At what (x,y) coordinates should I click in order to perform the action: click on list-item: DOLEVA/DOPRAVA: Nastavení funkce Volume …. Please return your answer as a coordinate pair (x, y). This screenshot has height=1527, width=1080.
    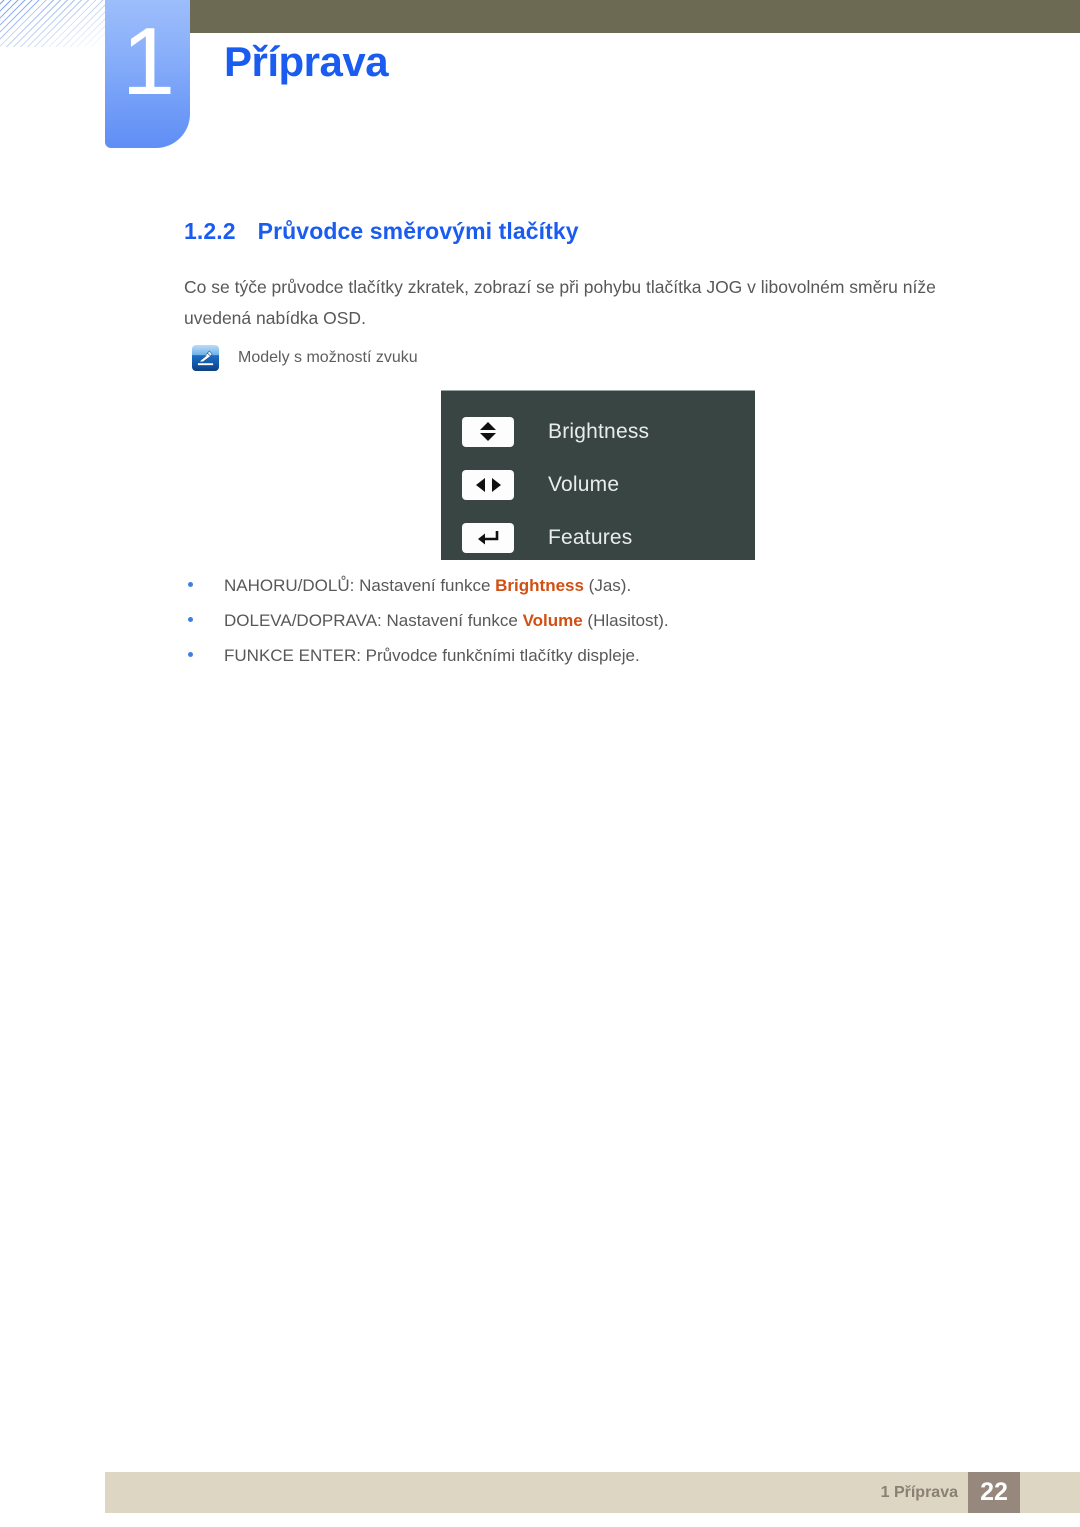
    Looking at the image, I should click on (588, 621).